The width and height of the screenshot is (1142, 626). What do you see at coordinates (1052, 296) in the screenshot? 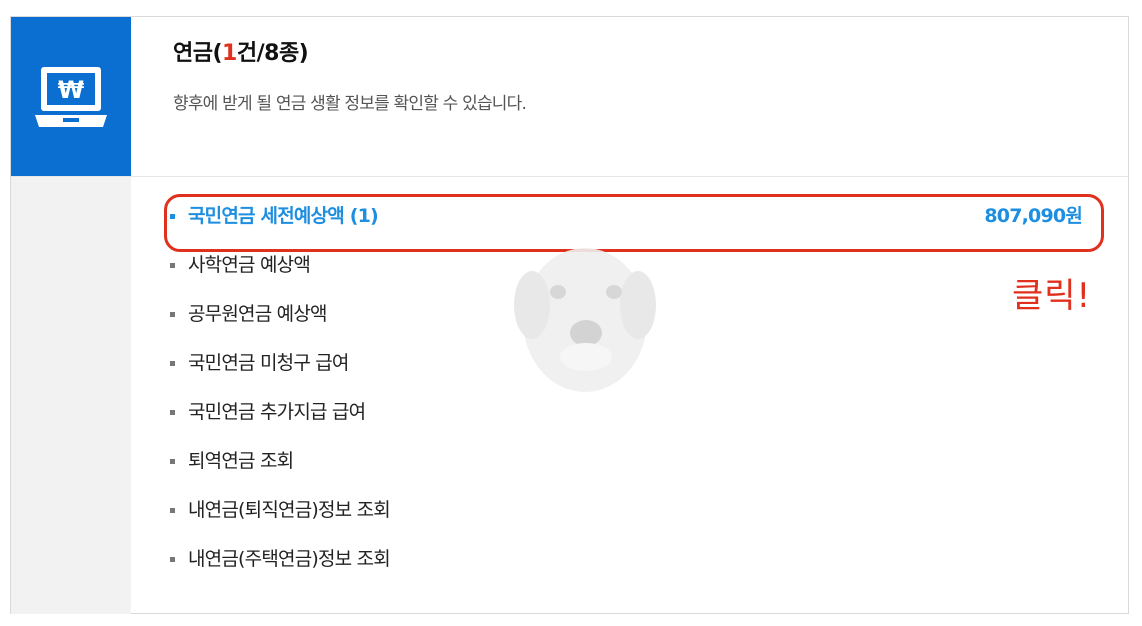
I see `click-annotation: 클릭!` at bounding box center [1052, 296].